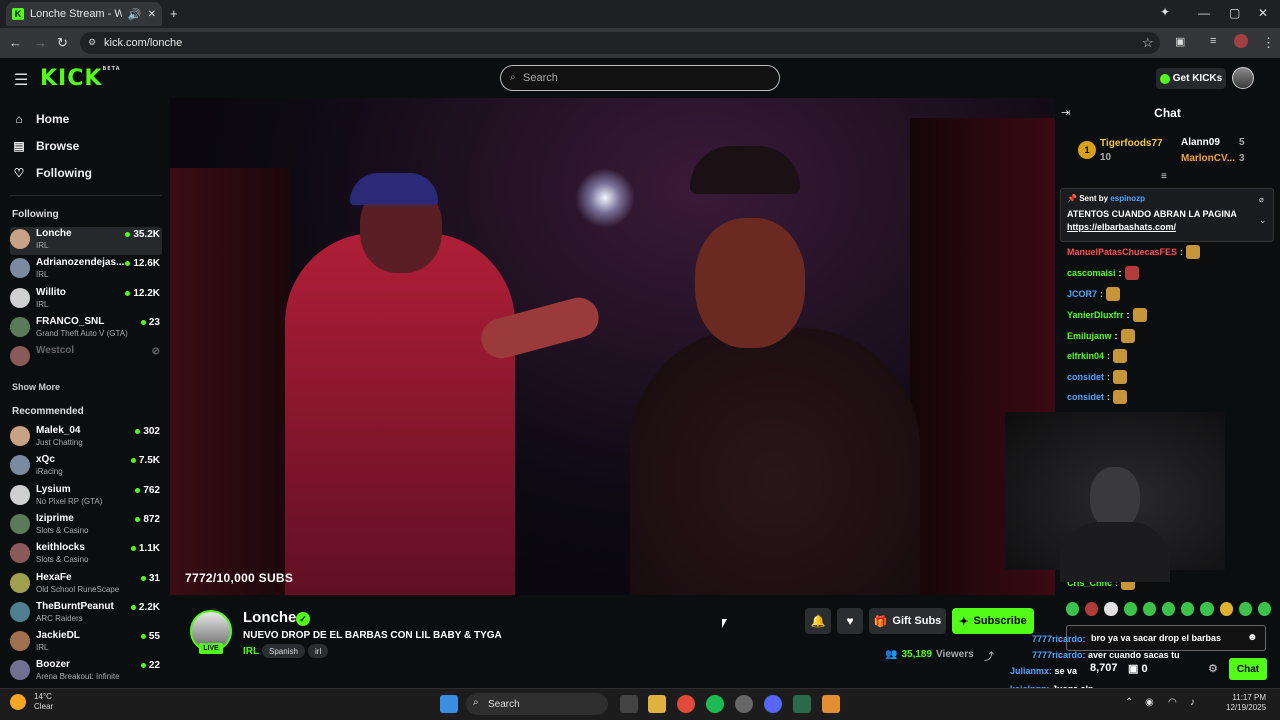 The height and width of the screenshot is (720, 1280). I want to click on tab-close-icon: ✕, so click(152, 14).